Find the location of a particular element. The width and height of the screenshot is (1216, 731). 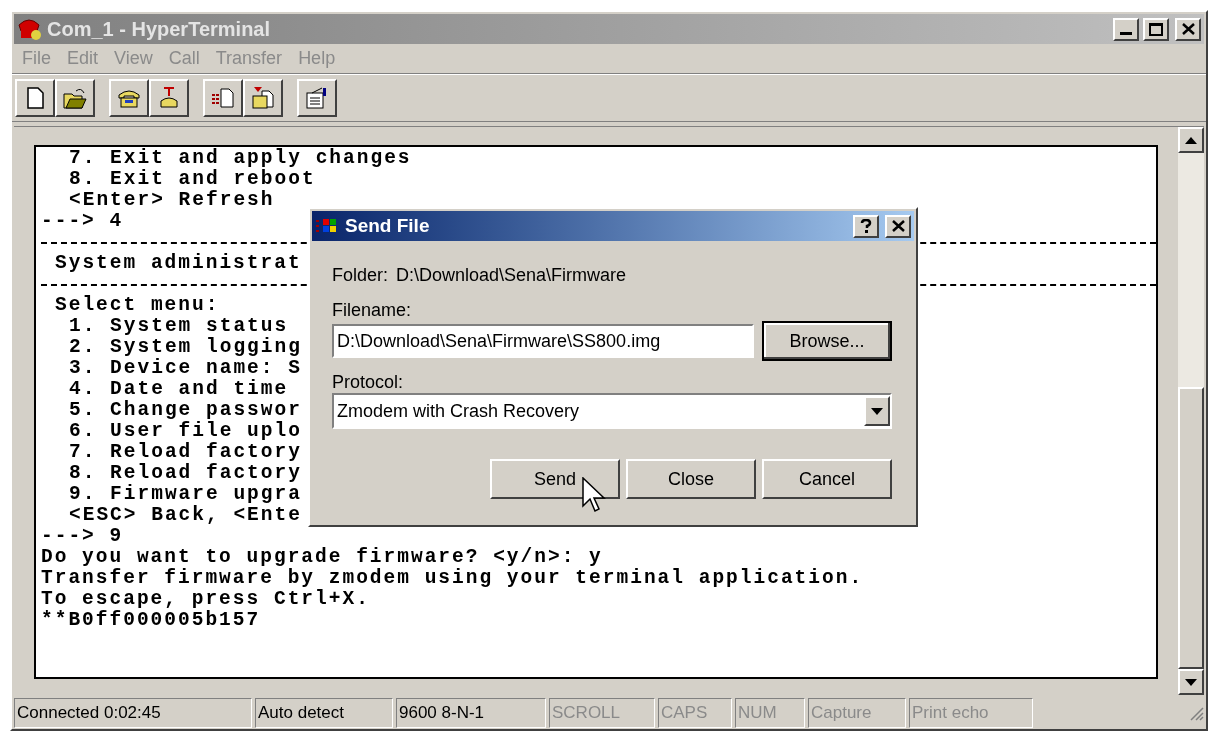

minimize-button is located at coordinates (1126, 29).